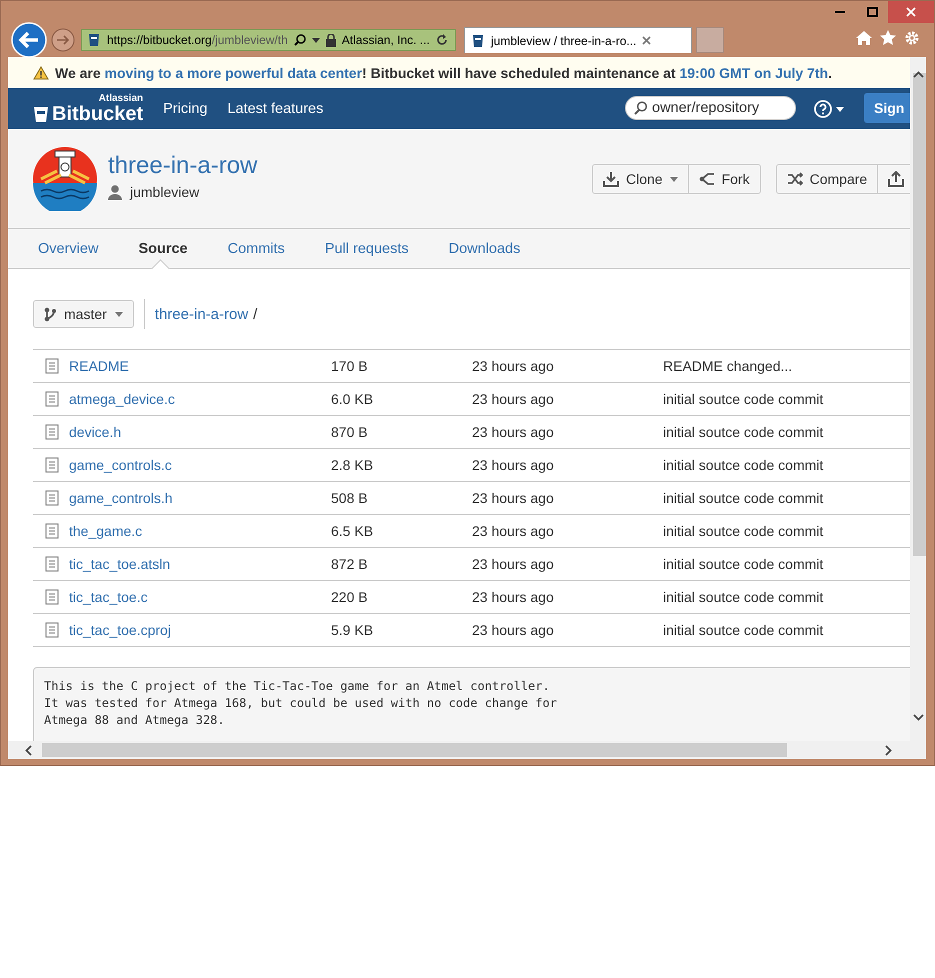  Describe the element at coordinates (267, 248) in the screenshot. I see `repo-tab: Commits` at that location.